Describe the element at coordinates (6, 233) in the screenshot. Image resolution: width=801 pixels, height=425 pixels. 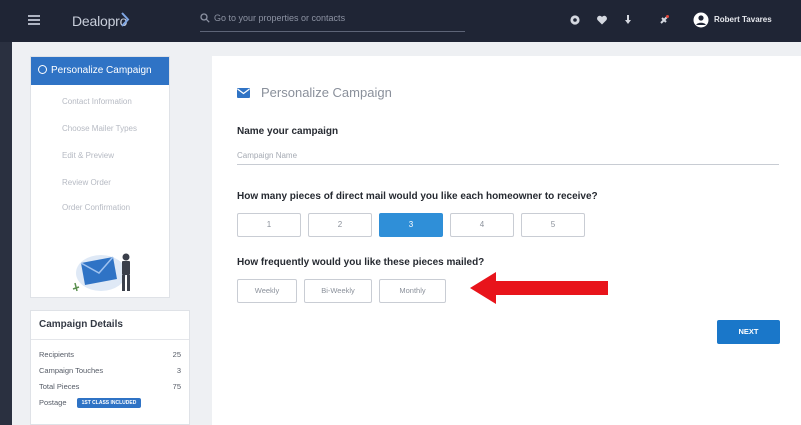
I see `left-sidebar-strip` at that location.